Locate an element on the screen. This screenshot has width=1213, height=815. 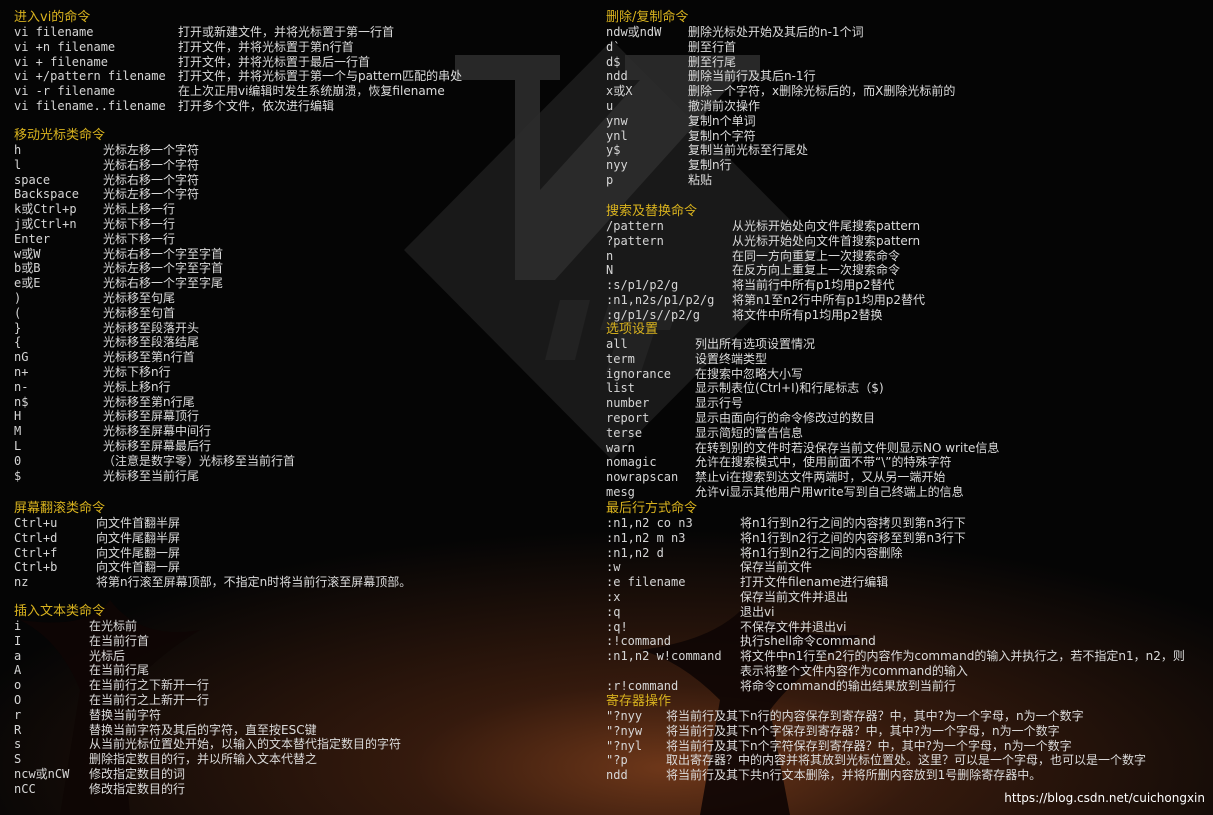
command-description: 退出vi is located at coordinates (757, 611).